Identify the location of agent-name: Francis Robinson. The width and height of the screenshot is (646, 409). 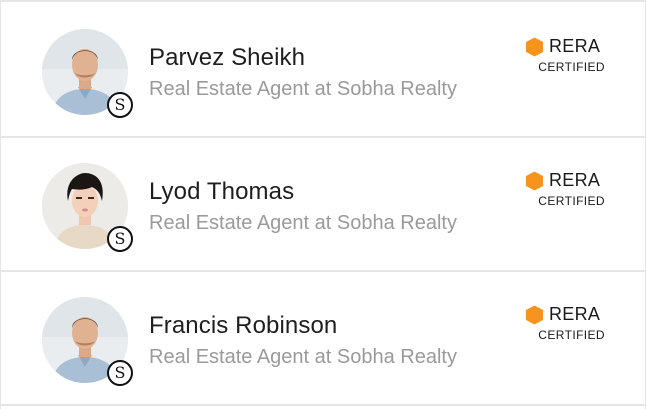
(243, 326).